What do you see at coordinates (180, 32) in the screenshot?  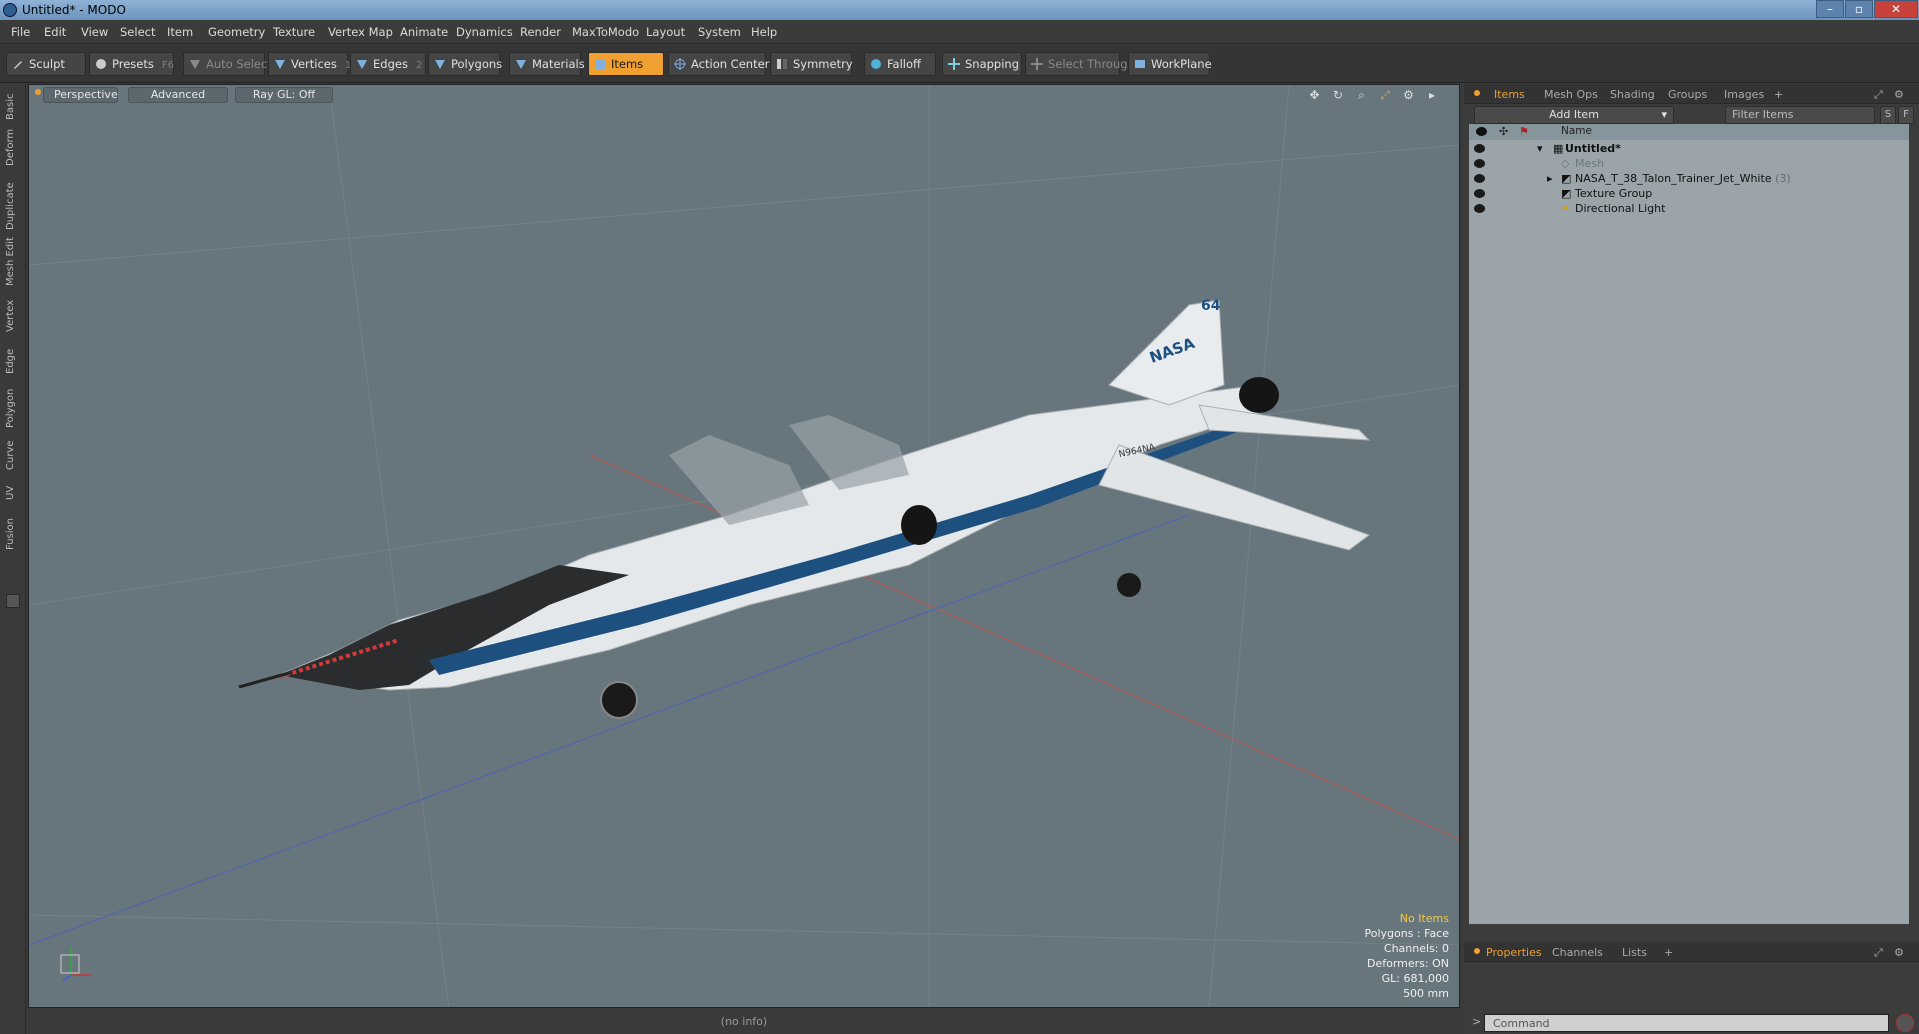 I see `menu-item: Item` at bounding box center [180, 32].